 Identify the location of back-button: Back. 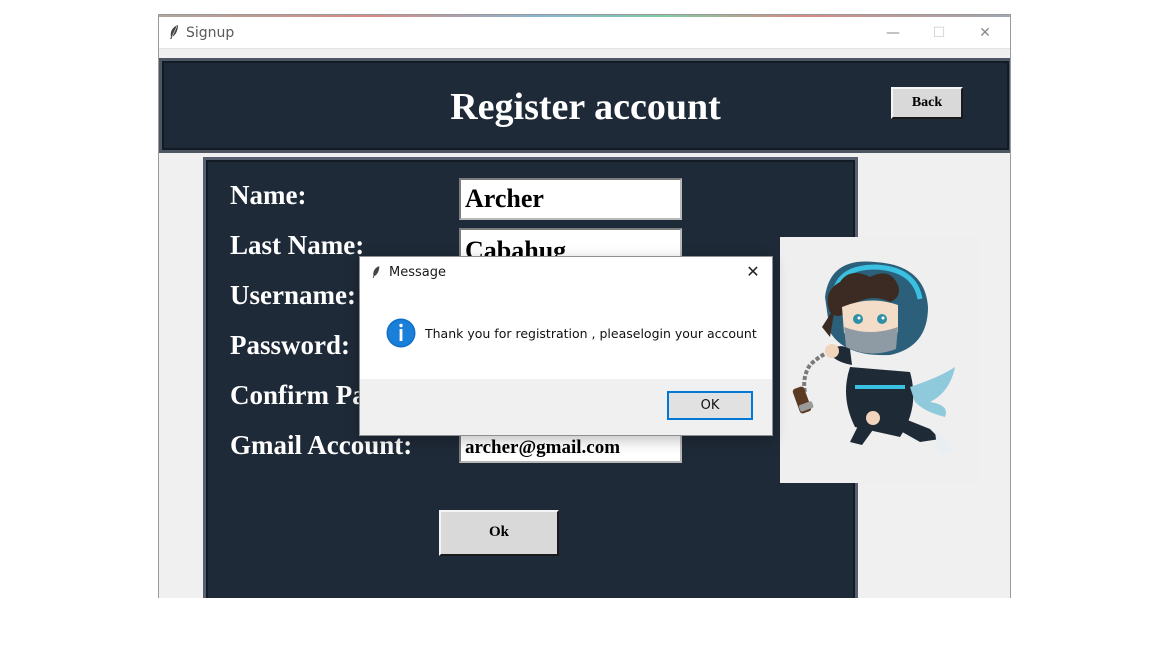
(927, 103).